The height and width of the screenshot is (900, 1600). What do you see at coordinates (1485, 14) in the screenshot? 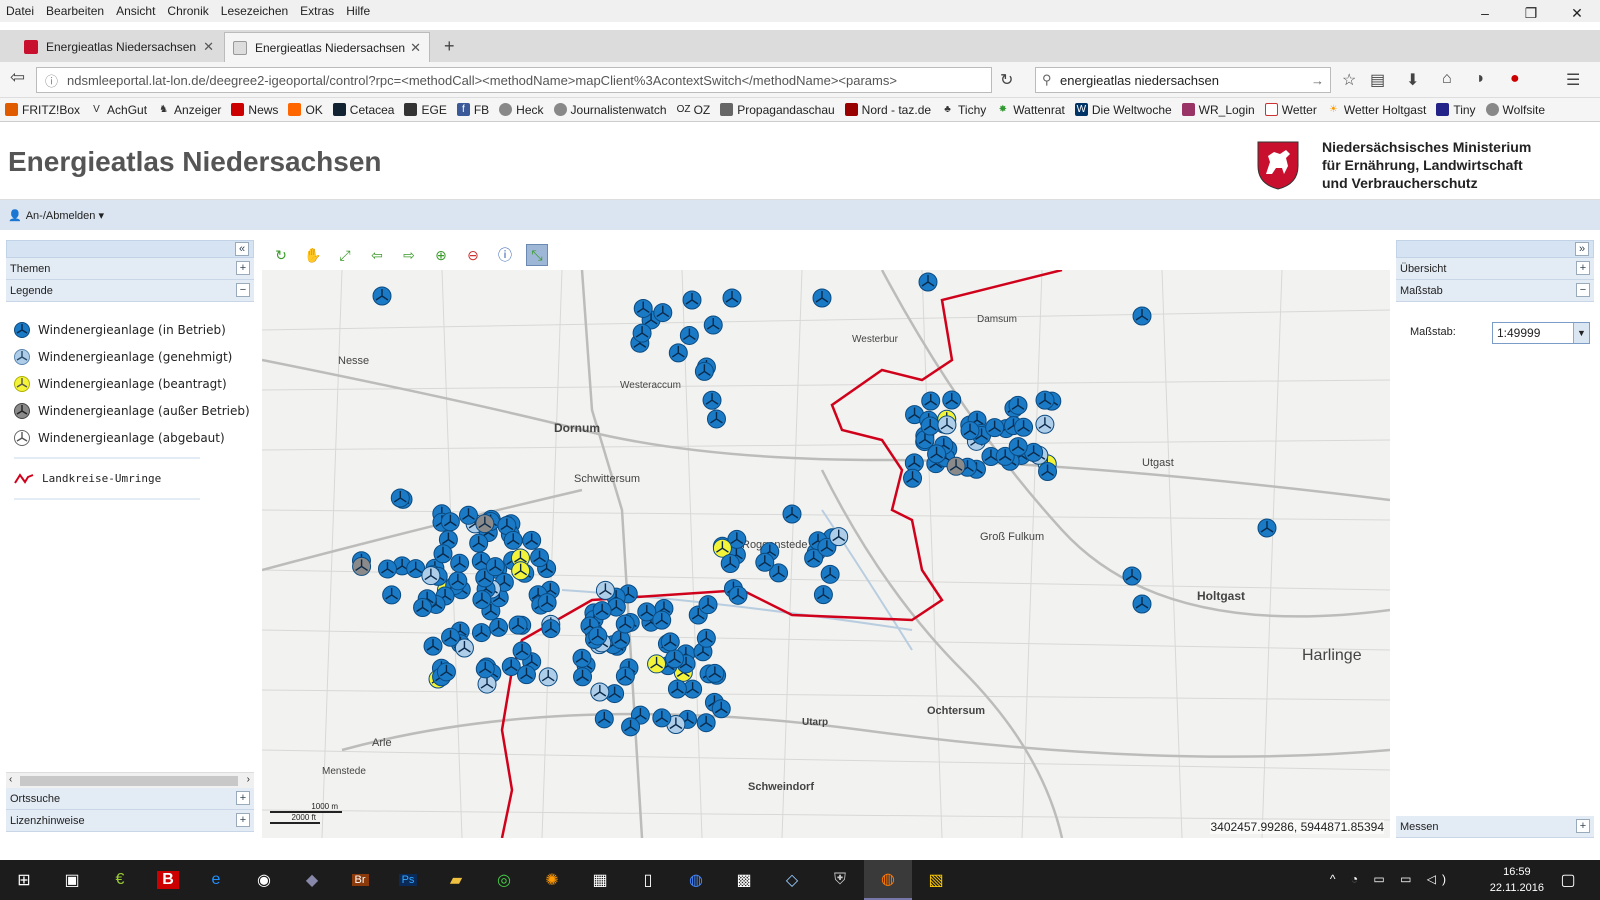
I see `minimize-button: –` at bounding box center [1485, 14].